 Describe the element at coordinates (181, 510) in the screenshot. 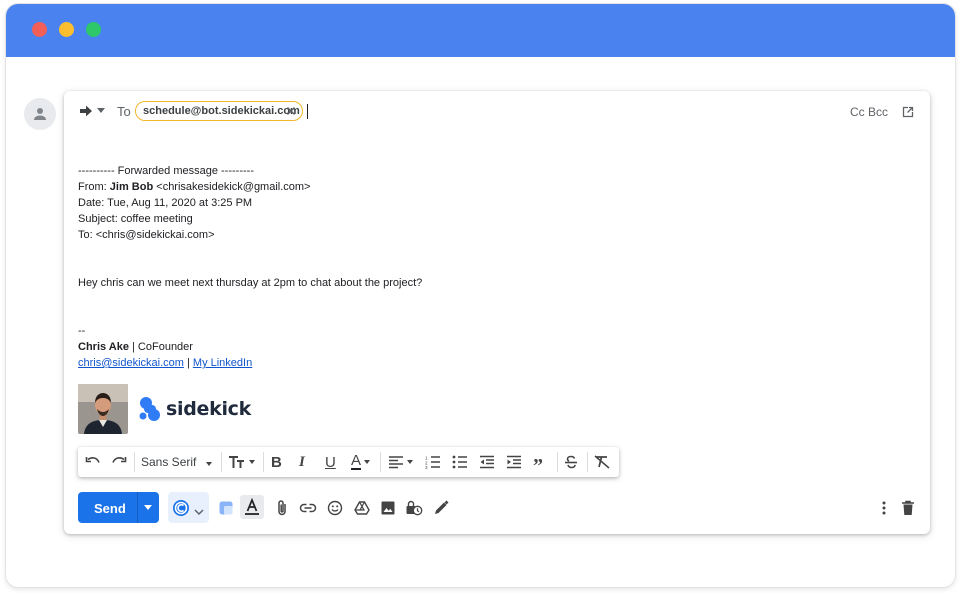

I see `sidekick-icon` at that location.